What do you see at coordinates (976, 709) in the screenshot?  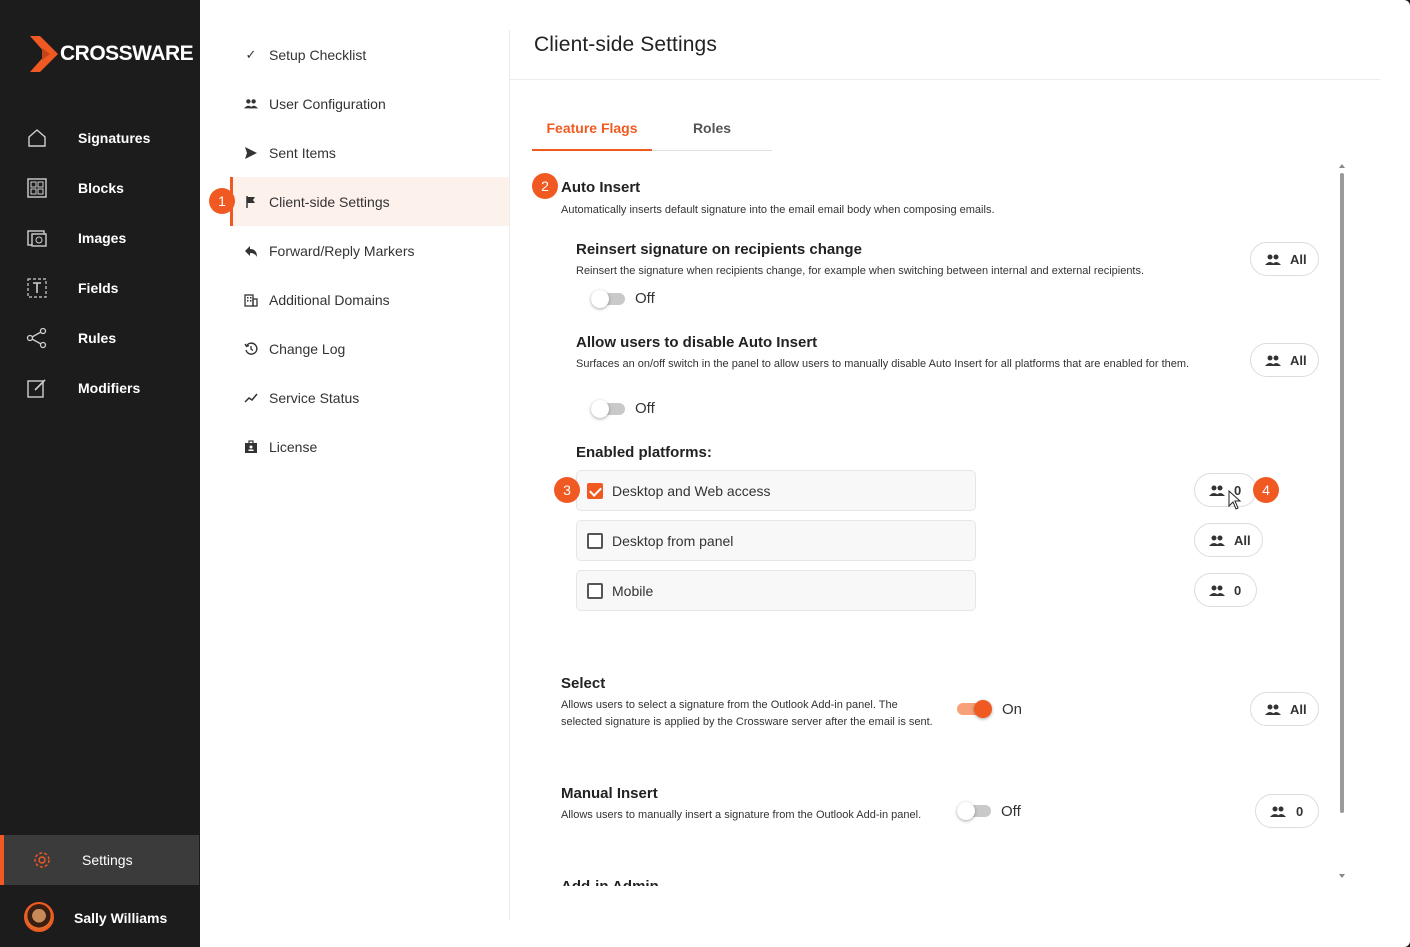 I see `select-toggle` at bounding box center [976, 709].